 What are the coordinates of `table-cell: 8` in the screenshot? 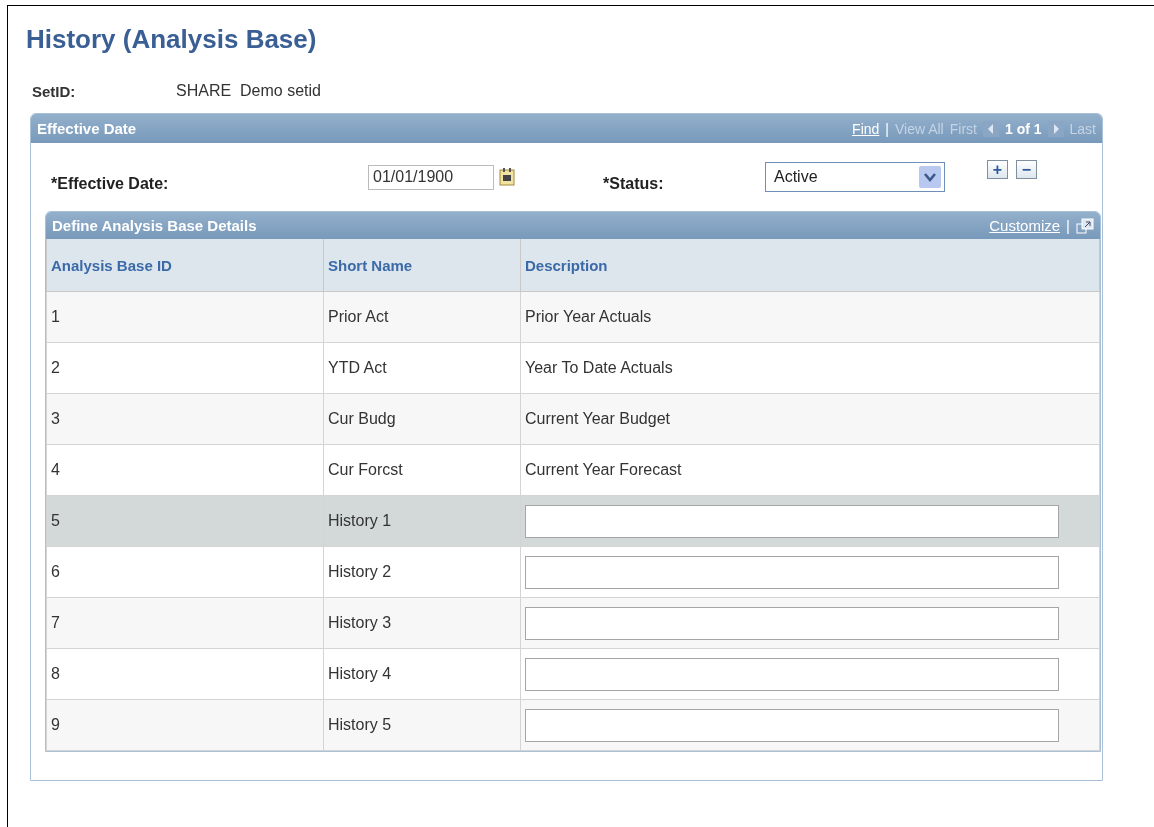 It's located at (185, 674).